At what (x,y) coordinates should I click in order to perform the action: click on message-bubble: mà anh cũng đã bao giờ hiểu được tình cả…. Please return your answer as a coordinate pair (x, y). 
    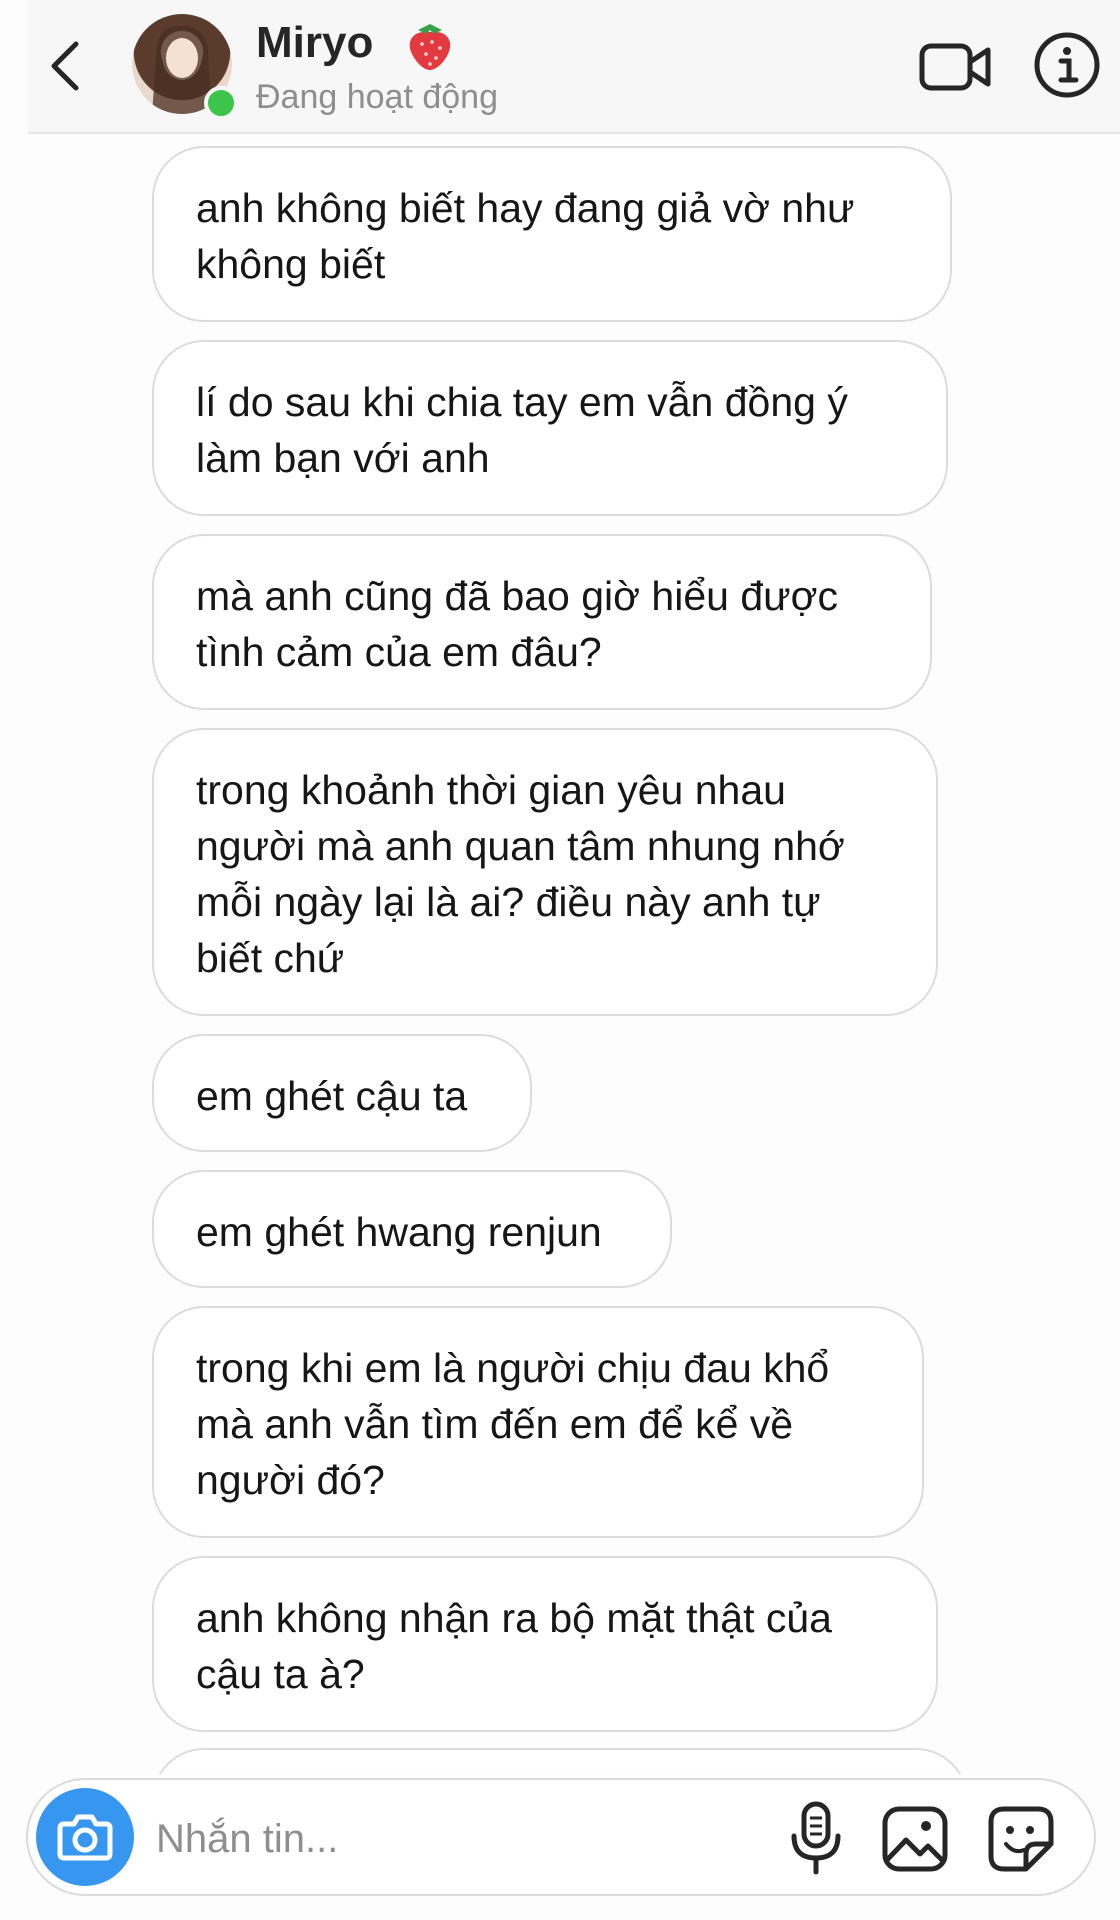
    Looking at the image, I should click on (542, 622).